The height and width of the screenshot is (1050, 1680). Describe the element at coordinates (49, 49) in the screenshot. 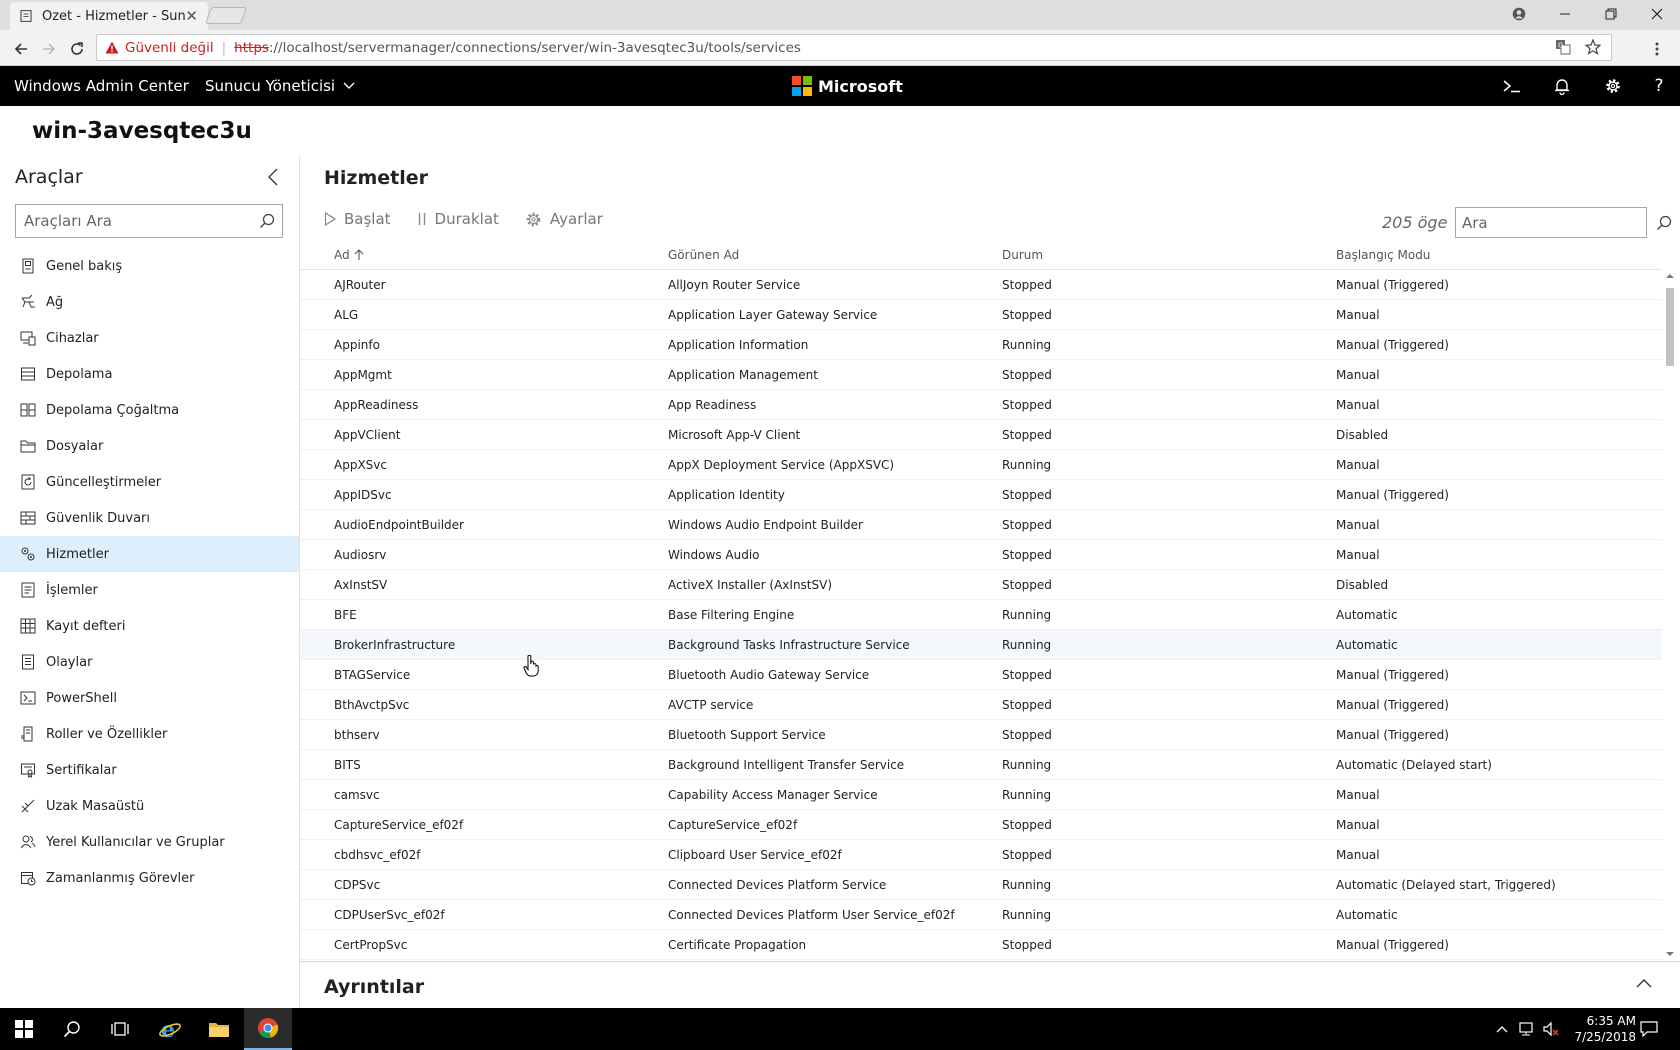

I see `forward-icon` at that location.